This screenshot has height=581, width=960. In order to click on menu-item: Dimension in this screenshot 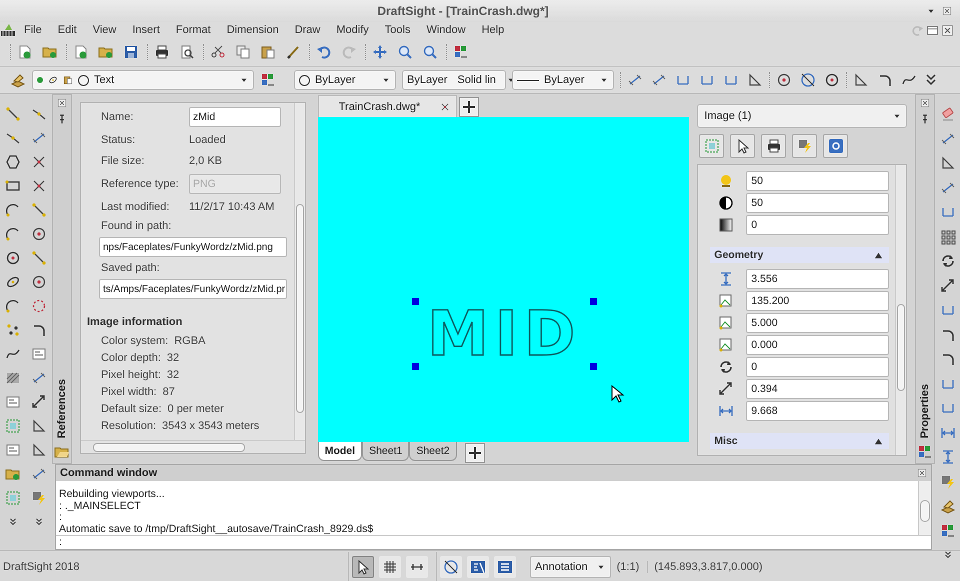, I will do `click(252, 30)`.